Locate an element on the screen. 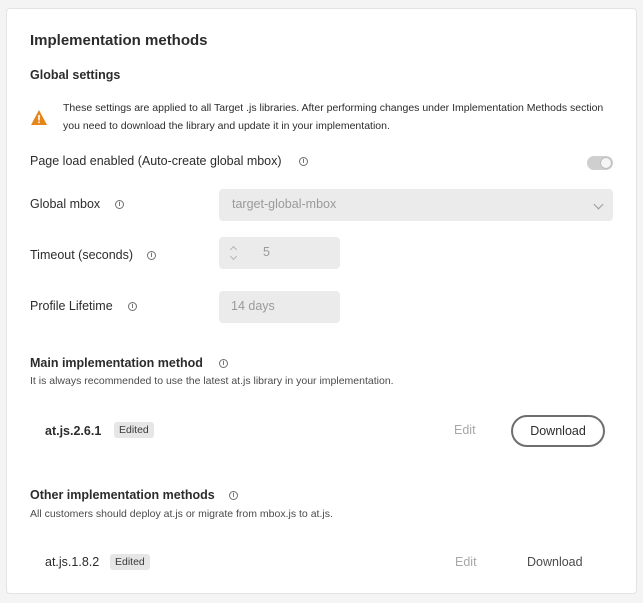 The height and width of the screenshot is (603, 643). stepper-icon is located at coordinates (234, 253).